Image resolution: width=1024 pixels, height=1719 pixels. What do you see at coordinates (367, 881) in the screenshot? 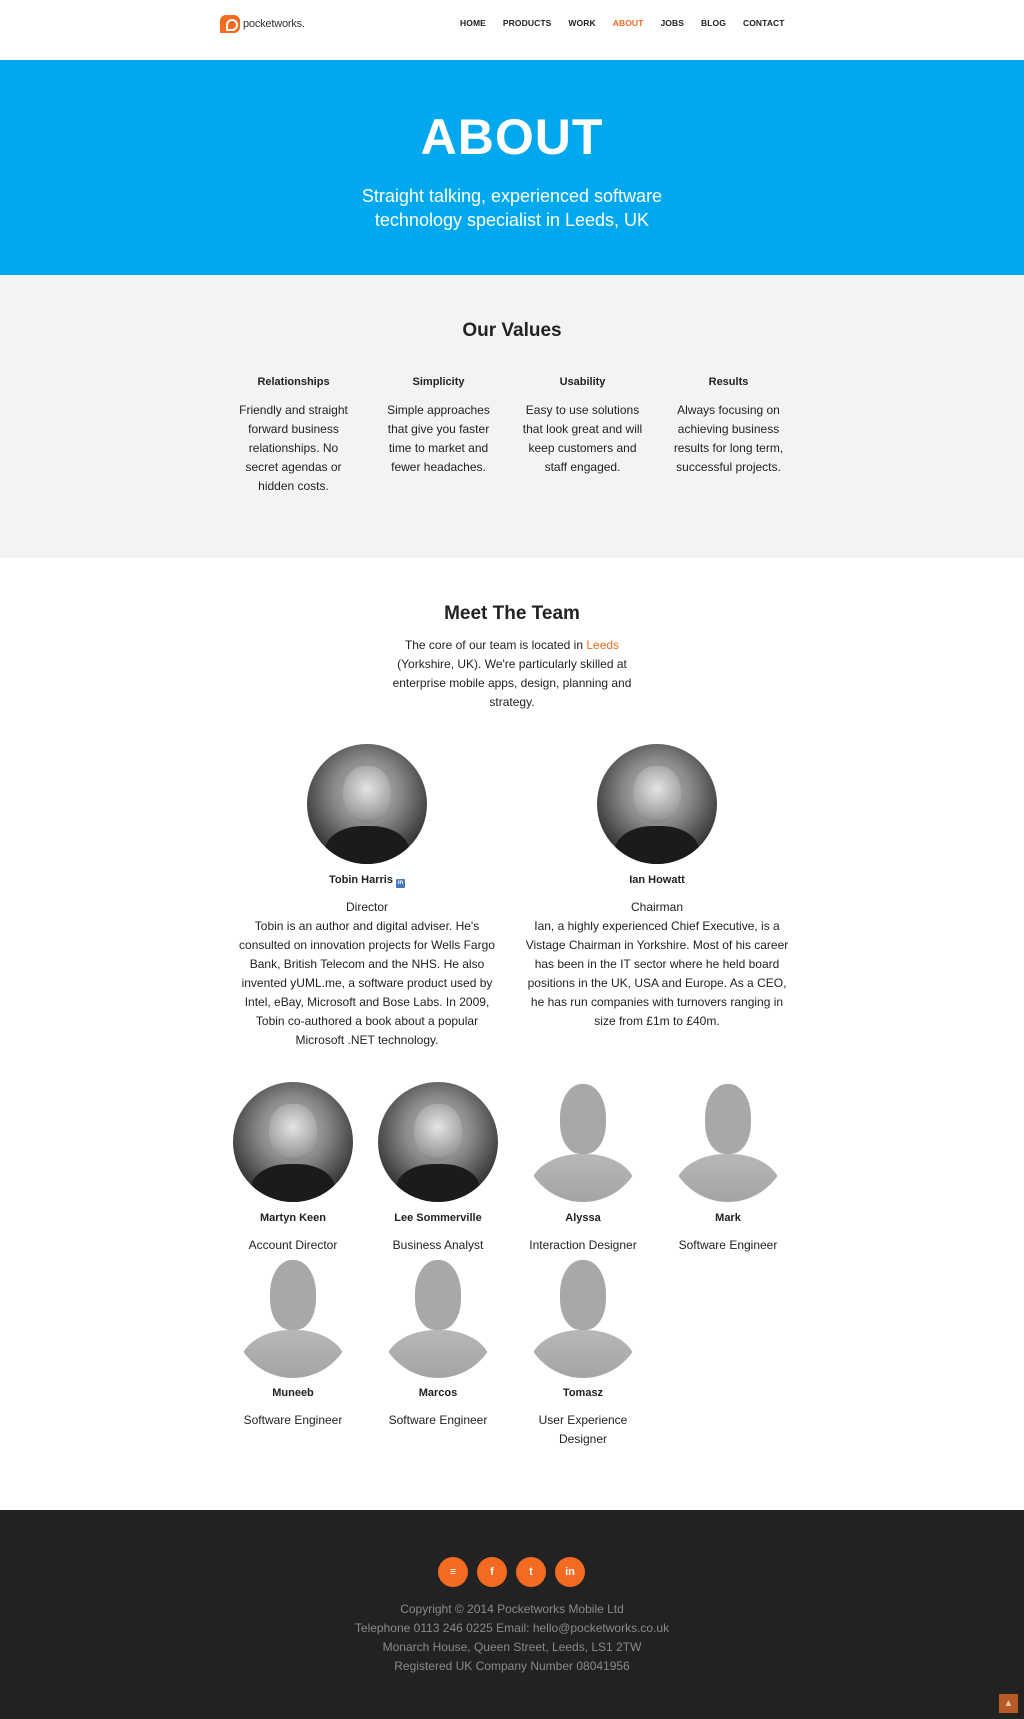
I see `member-name: Tobin Harris in` at bounding box center [367, 881].